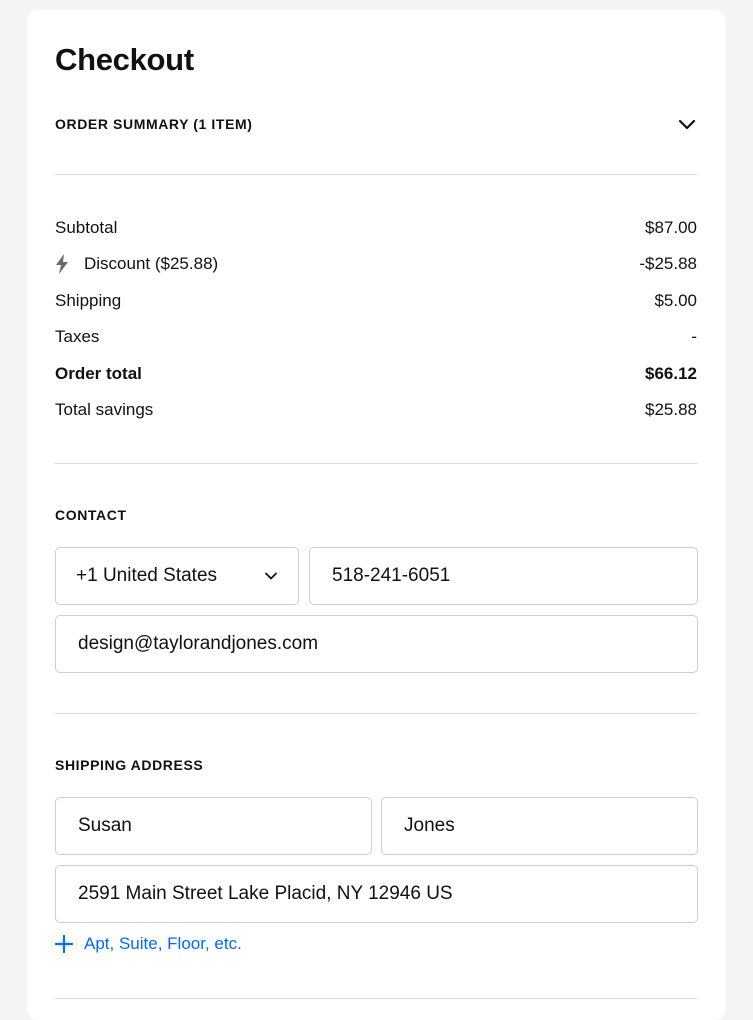 Image resolution: width=753 pixels, height=1020 pixels. I want to click on add-apt-suite-link: Apt, Suite, Floor, etc., so click(148, 944).